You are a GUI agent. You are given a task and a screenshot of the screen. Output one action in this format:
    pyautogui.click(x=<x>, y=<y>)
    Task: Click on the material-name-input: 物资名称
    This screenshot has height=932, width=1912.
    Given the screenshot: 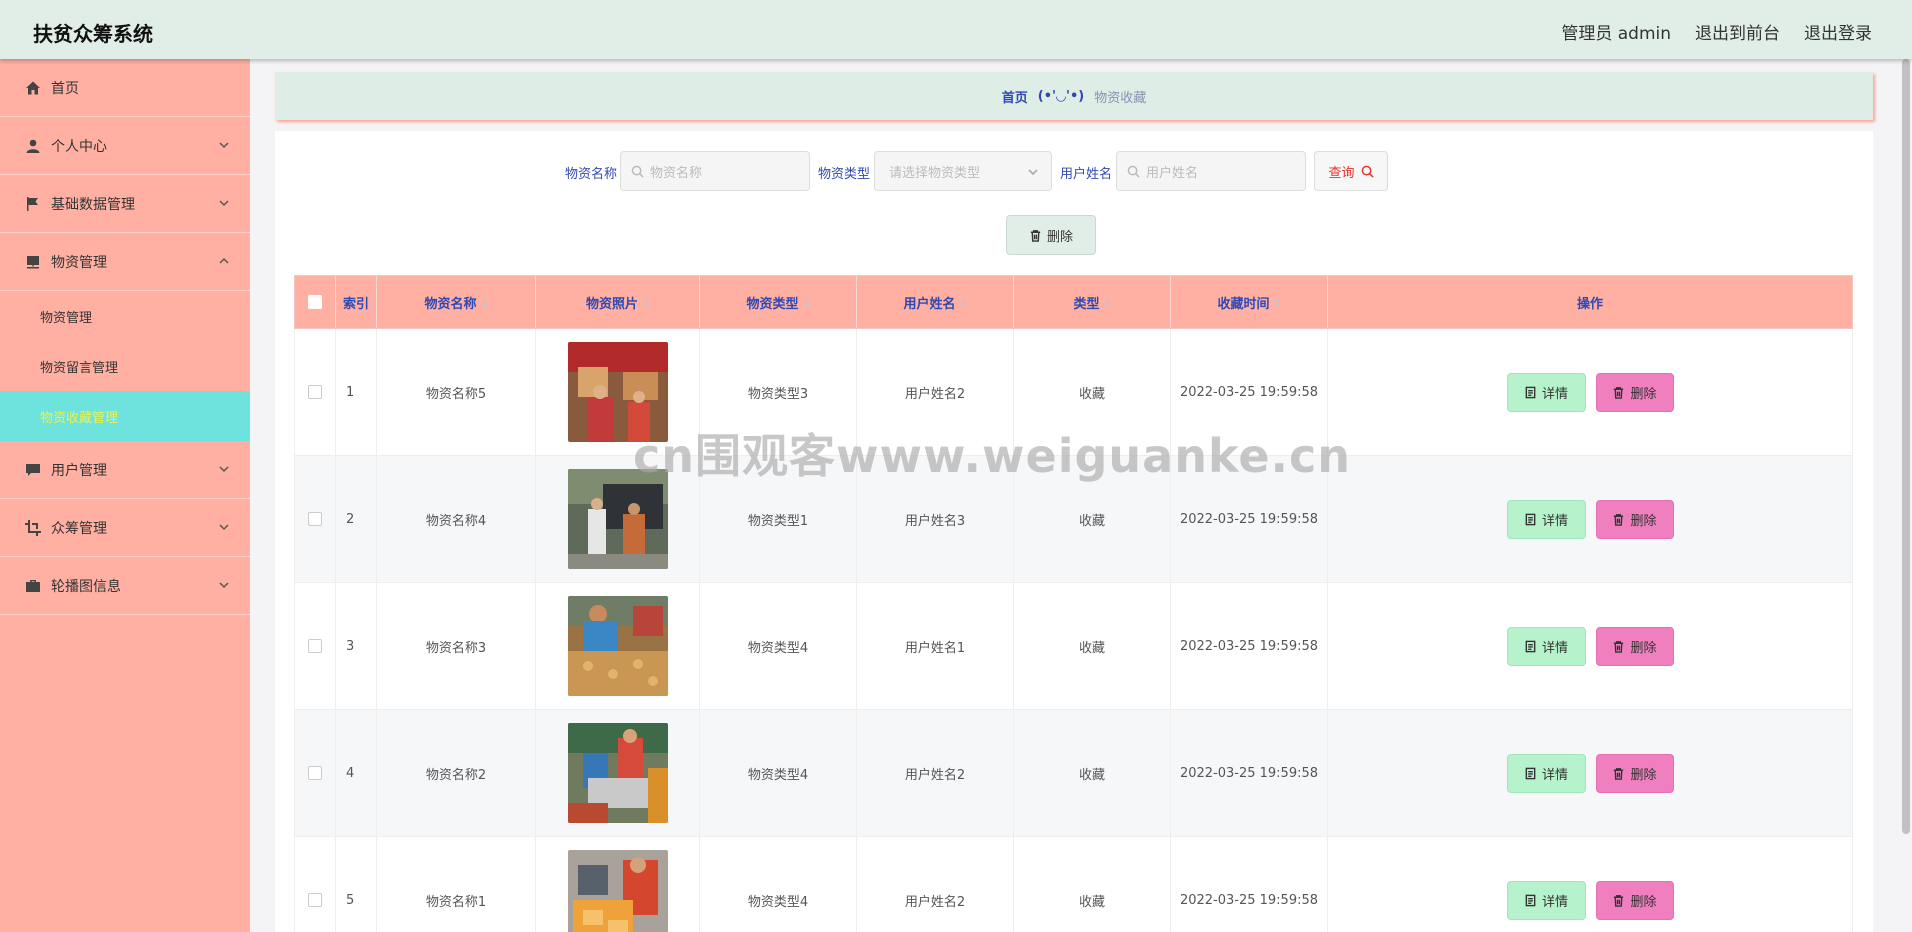 What is the action you would take?
    pyautogui.click(x=715, y=171)
    